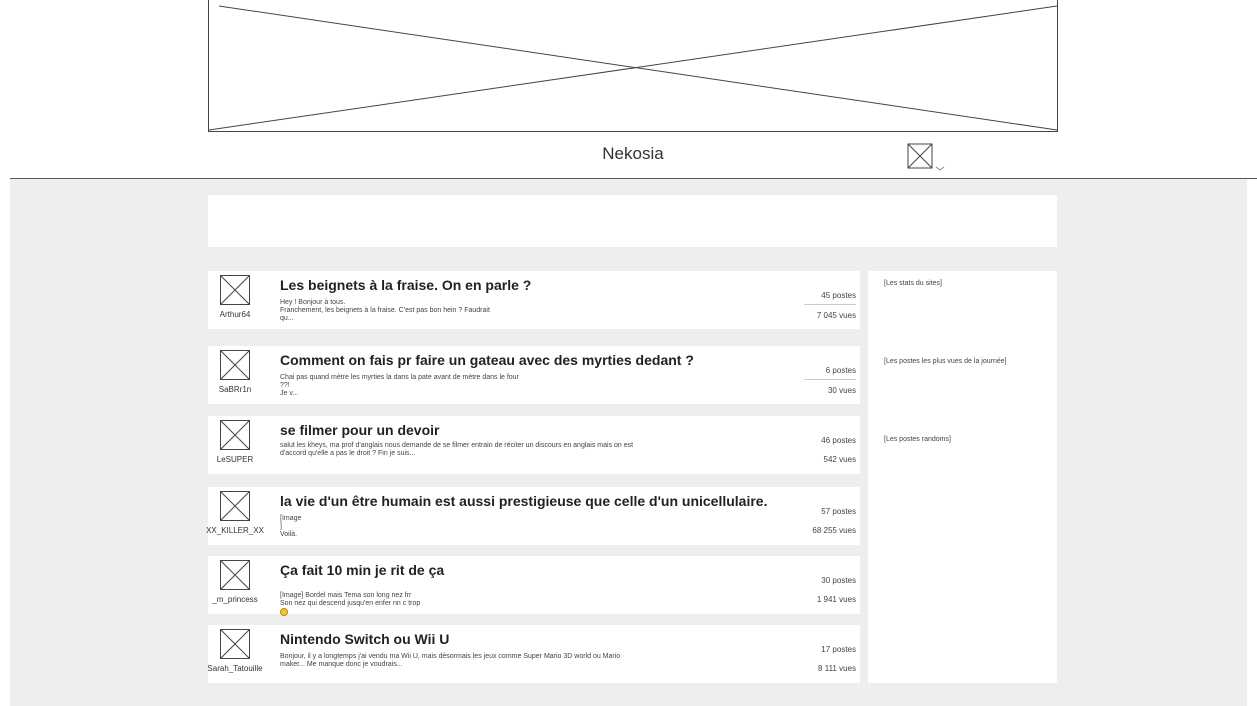 The image size is (1257, 706). What do you see at coordinates (838, 440) in the screenshot?
I see `post-count: 46 postes` at bounding box center [838, 440].